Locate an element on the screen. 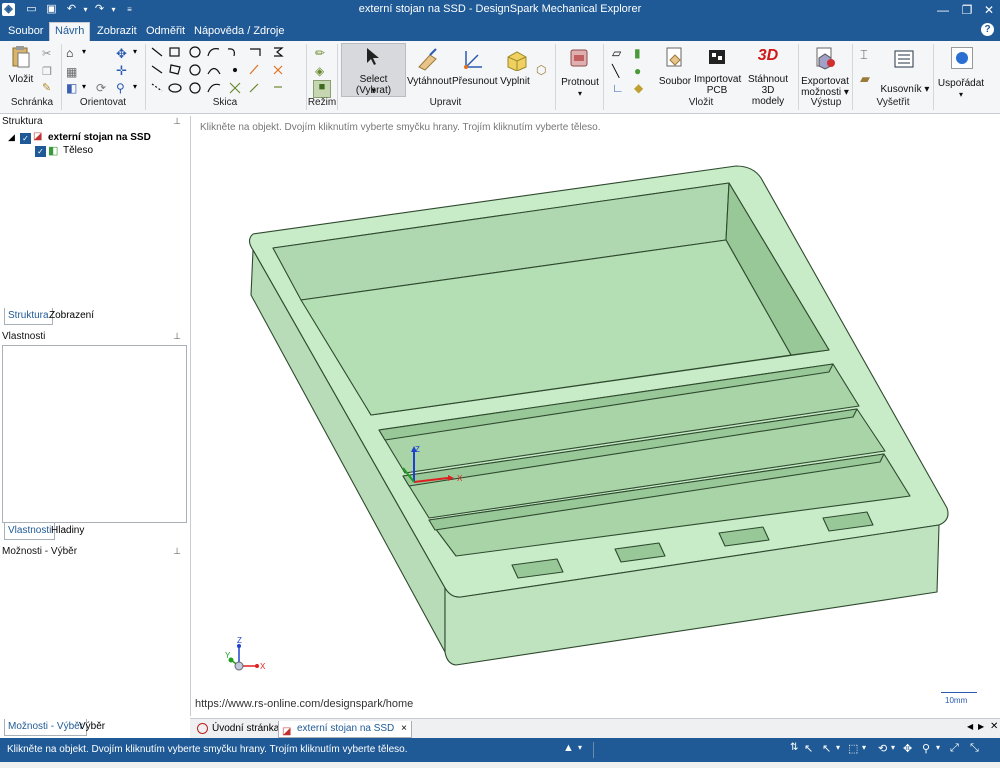 Image resolution: width=1000 pixels, height=768 pixels. restore-button: ❐ is located at coordinates (967, 10).